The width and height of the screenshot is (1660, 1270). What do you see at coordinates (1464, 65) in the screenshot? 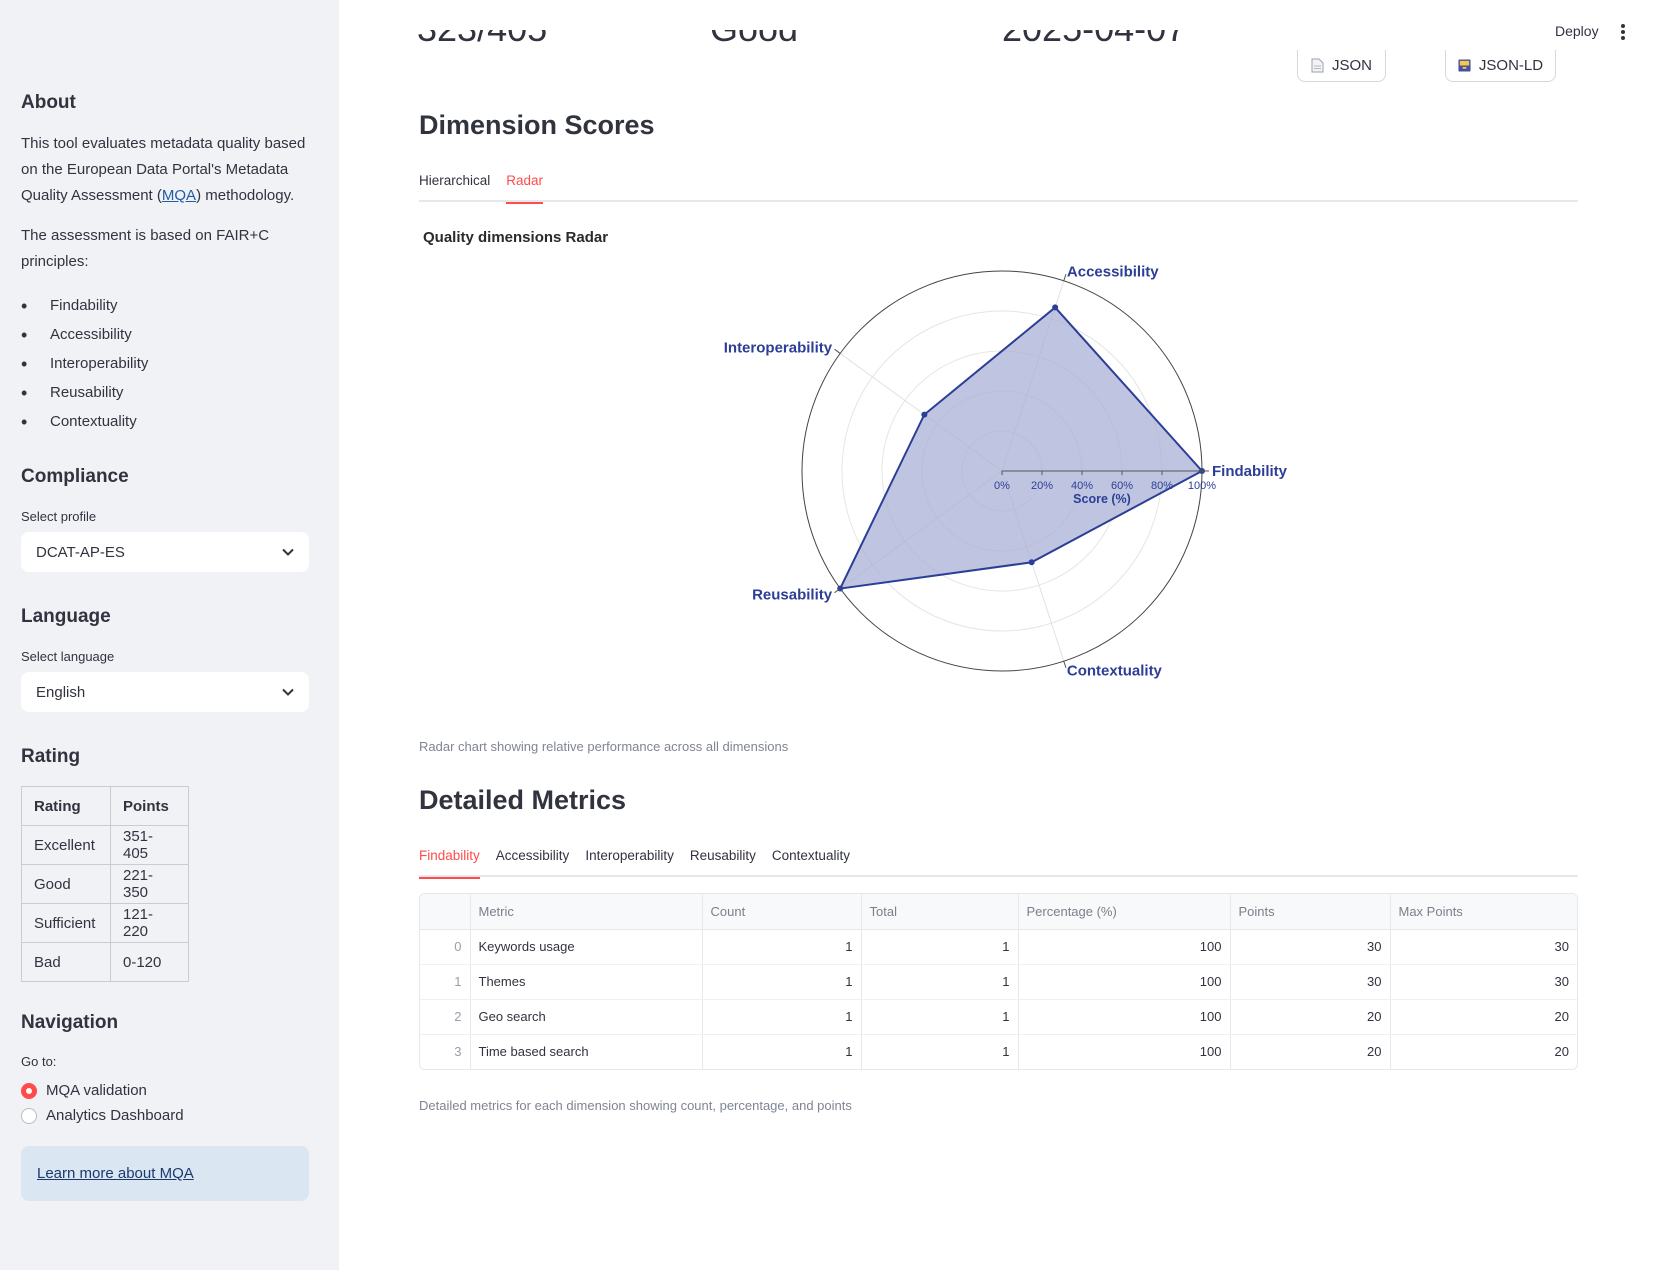
I see `card-file-box-icon` at bounding box center [1464, 65].